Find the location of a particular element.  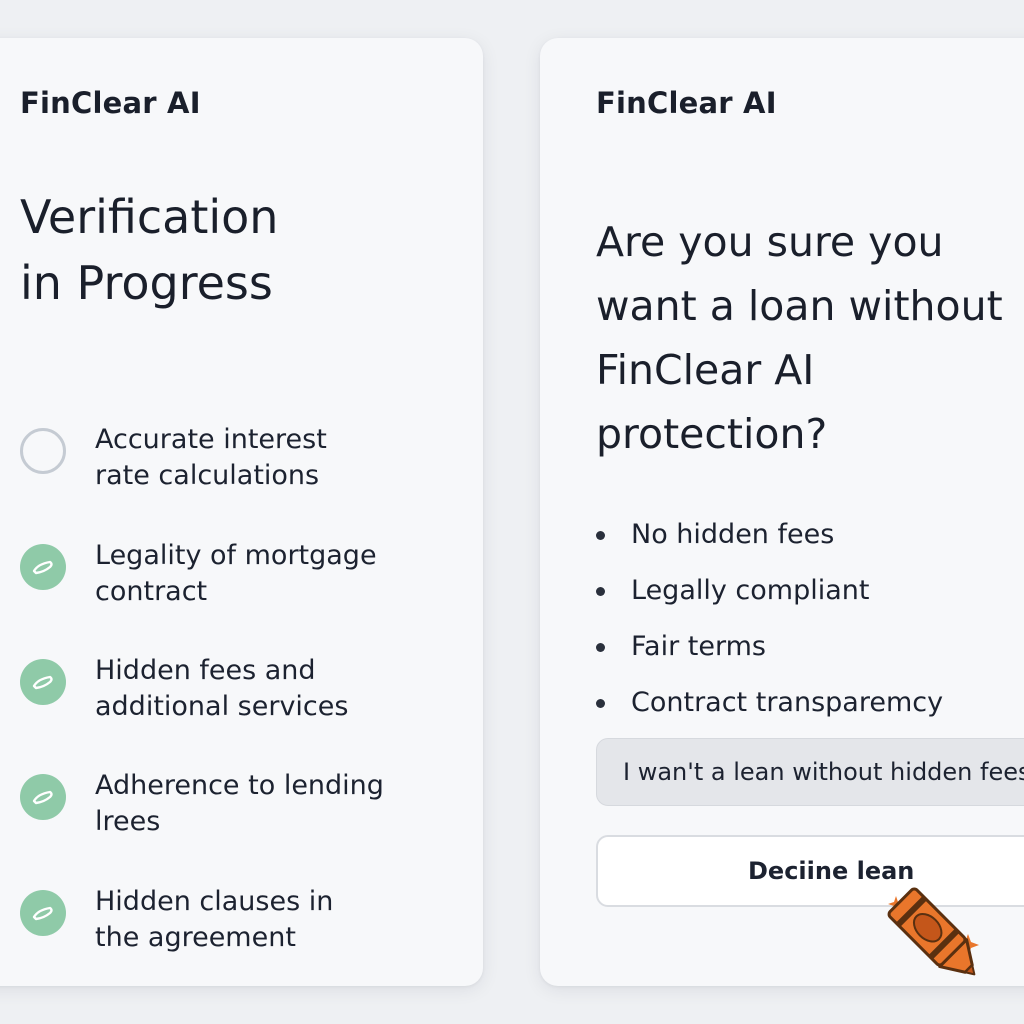

verification-title: Verification in Progress is located at coordinates (220, 250).